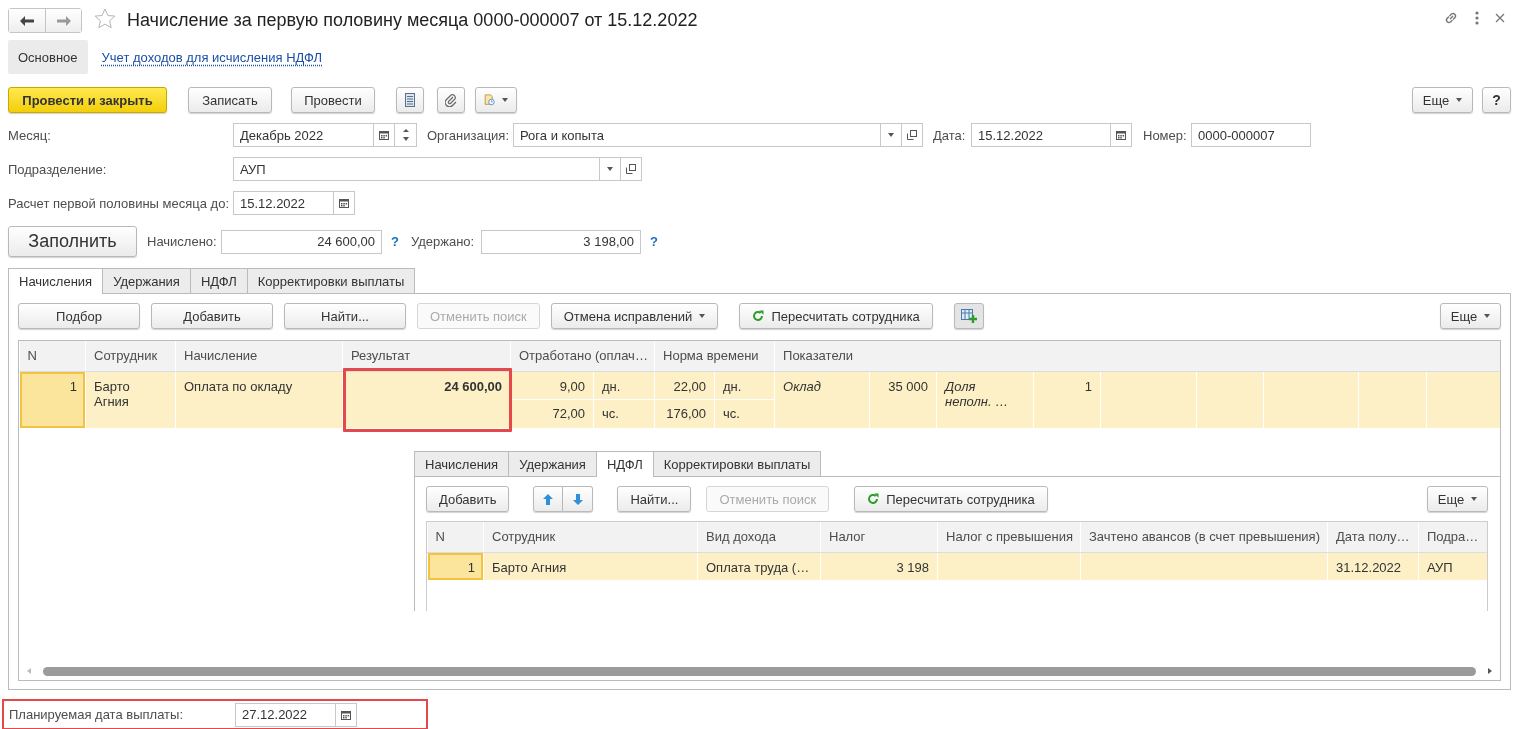  What do you see at coordinates (87, 100) in the screenshot?
I see `post-and-close-button: Провести и закрыть` at bounding box center [87, 100].